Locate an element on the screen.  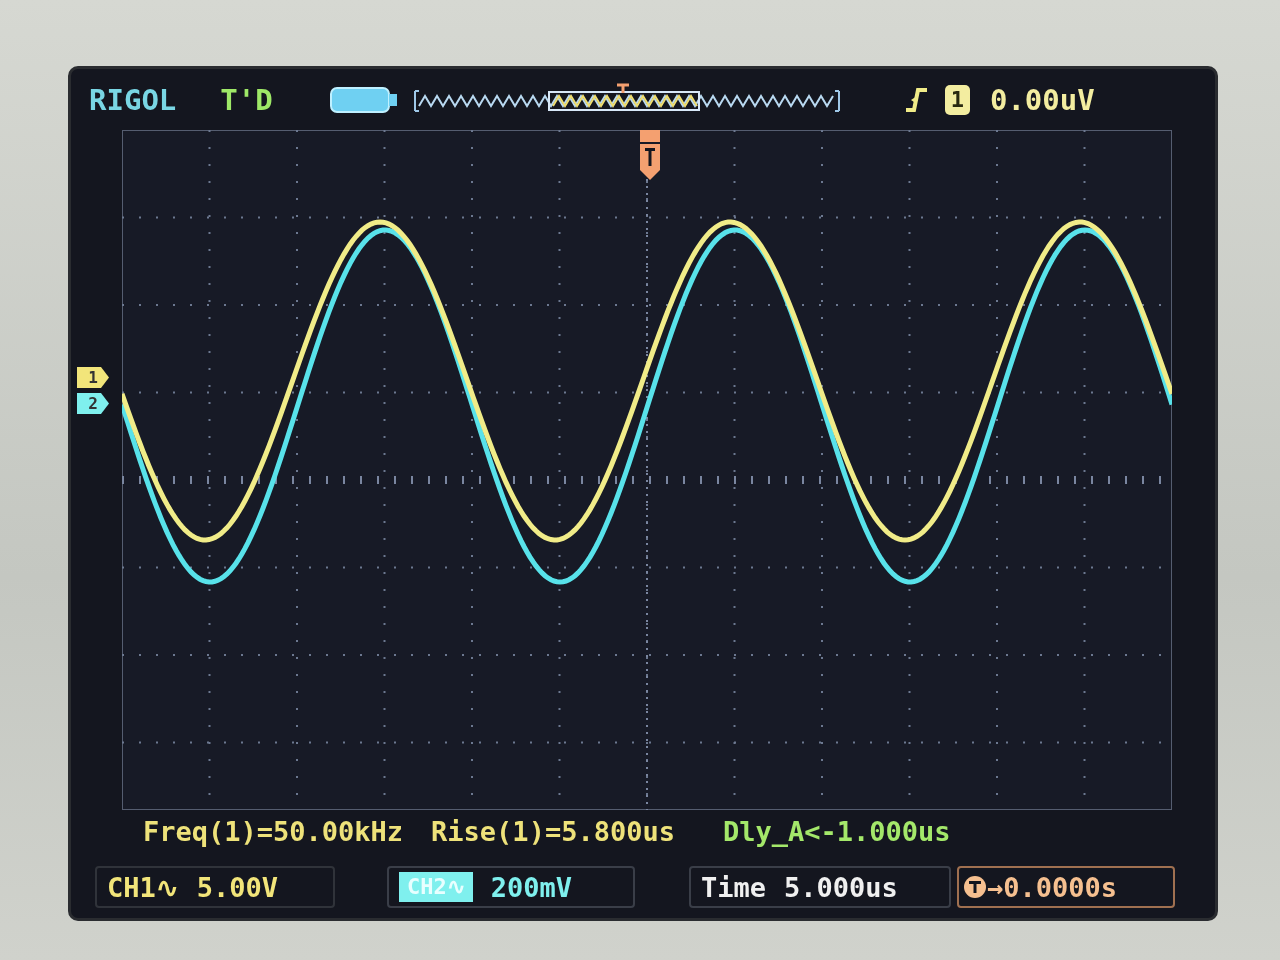
trigger-offset-value: →0.0000s is located at coordinates (1052, 887).